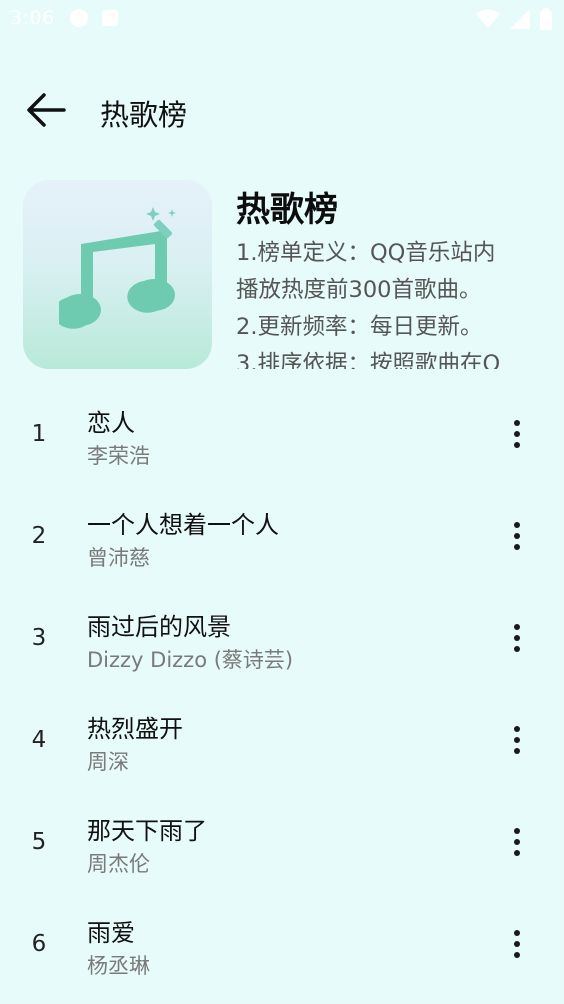  Describe the element at coordinates (282, 110) in the screenshot. I see `app-bar: 热歌榜` at that location.